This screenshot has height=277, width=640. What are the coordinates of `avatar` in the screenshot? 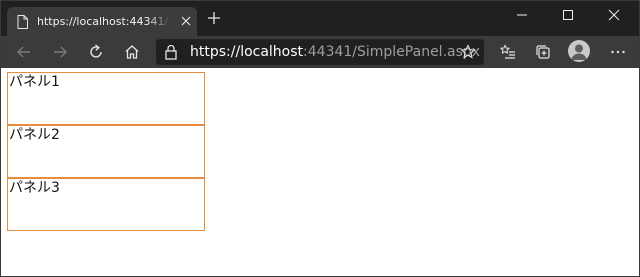 It's located at (579, 51).